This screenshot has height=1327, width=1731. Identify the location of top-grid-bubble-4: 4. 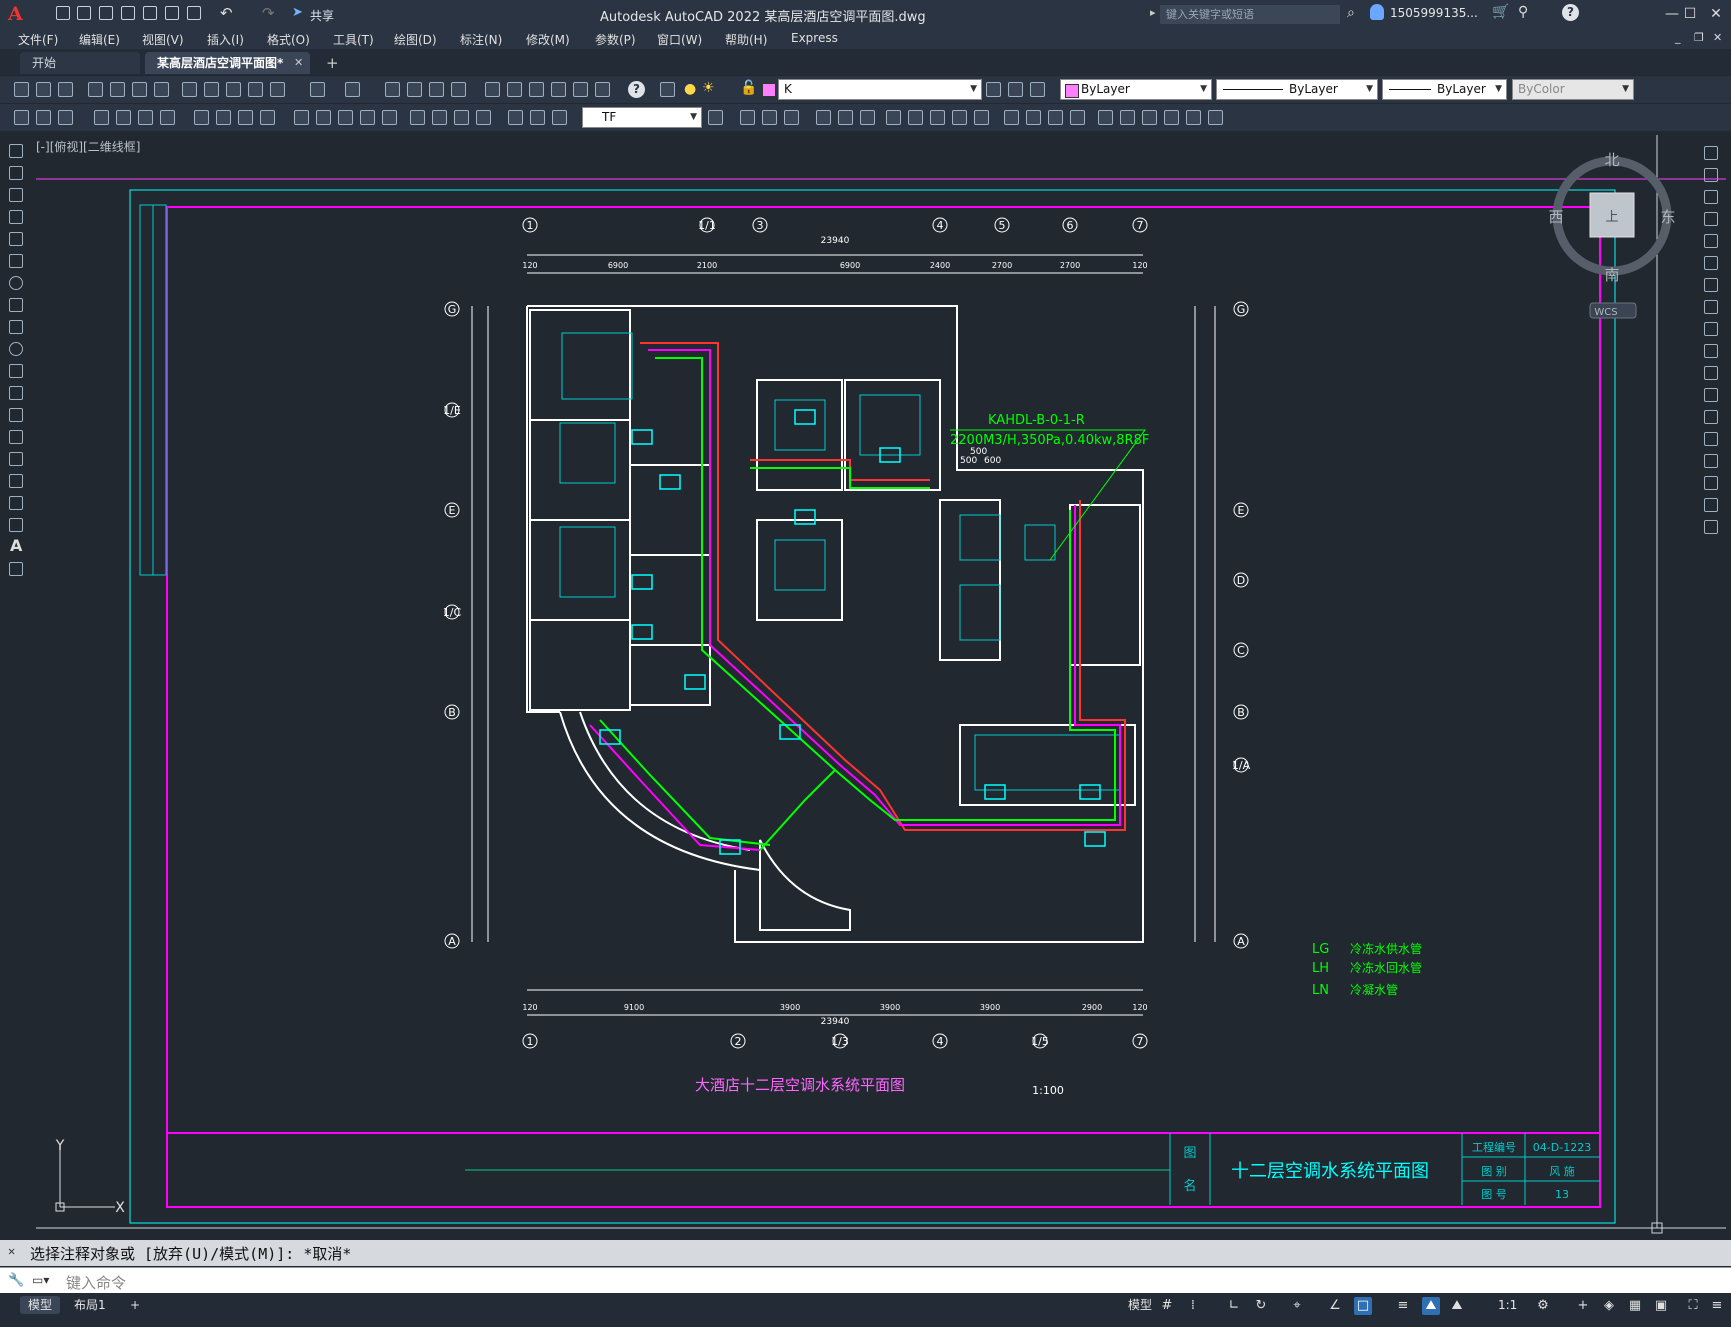
(940, 225).